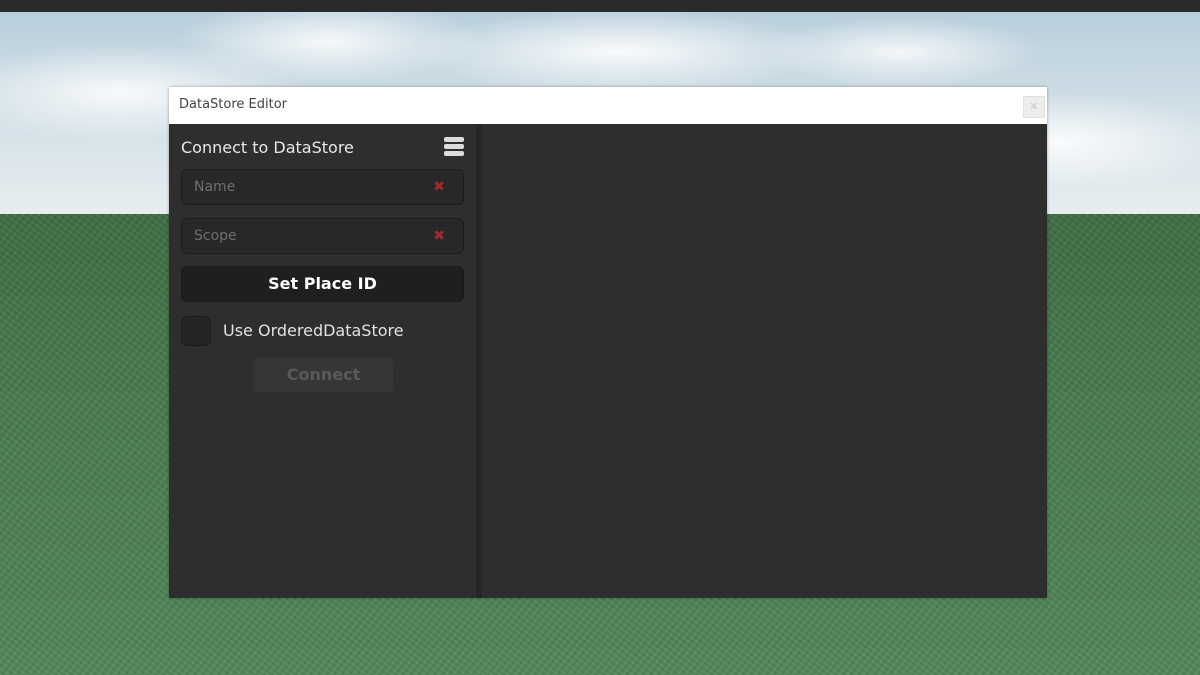  Describe the element at coordinates (233, 104) in the screenshot. I see `window-title: DataStore Editor` at that location.